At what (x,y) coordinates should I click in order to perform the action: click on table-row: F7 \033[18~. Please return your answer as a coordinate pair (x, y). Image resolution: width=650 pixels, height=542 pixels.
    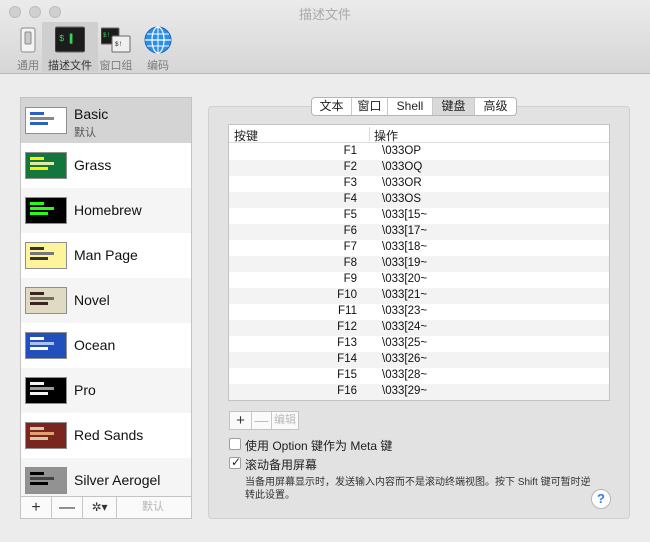
    Looking at the image, I should click on (419, 248).